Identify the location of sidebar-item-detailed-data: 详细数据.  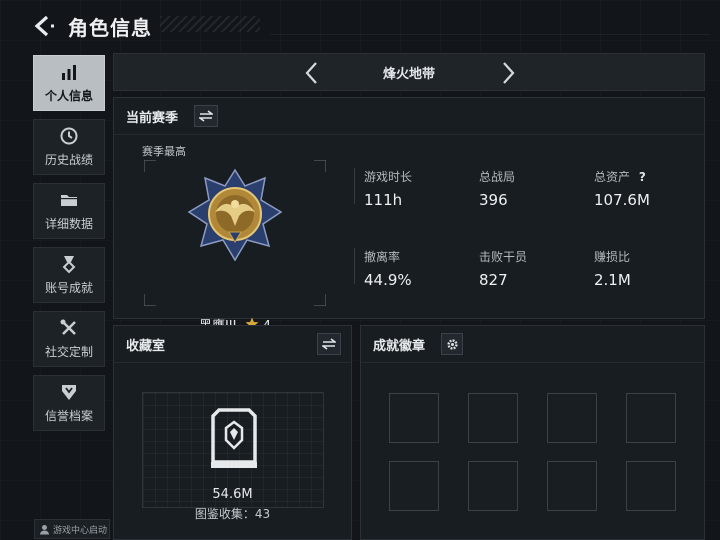
(69, 211).